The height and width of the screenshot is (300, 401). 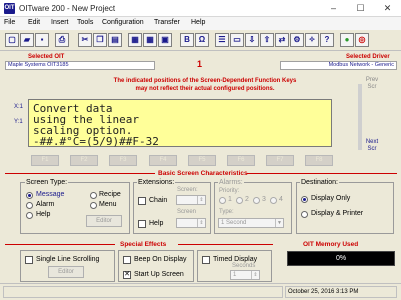 What do you see at coordinates (80, 65) in the screenshot?
I see `selected-oit-value: Maple Systems OIT3185` at bounding box center [80, 65].